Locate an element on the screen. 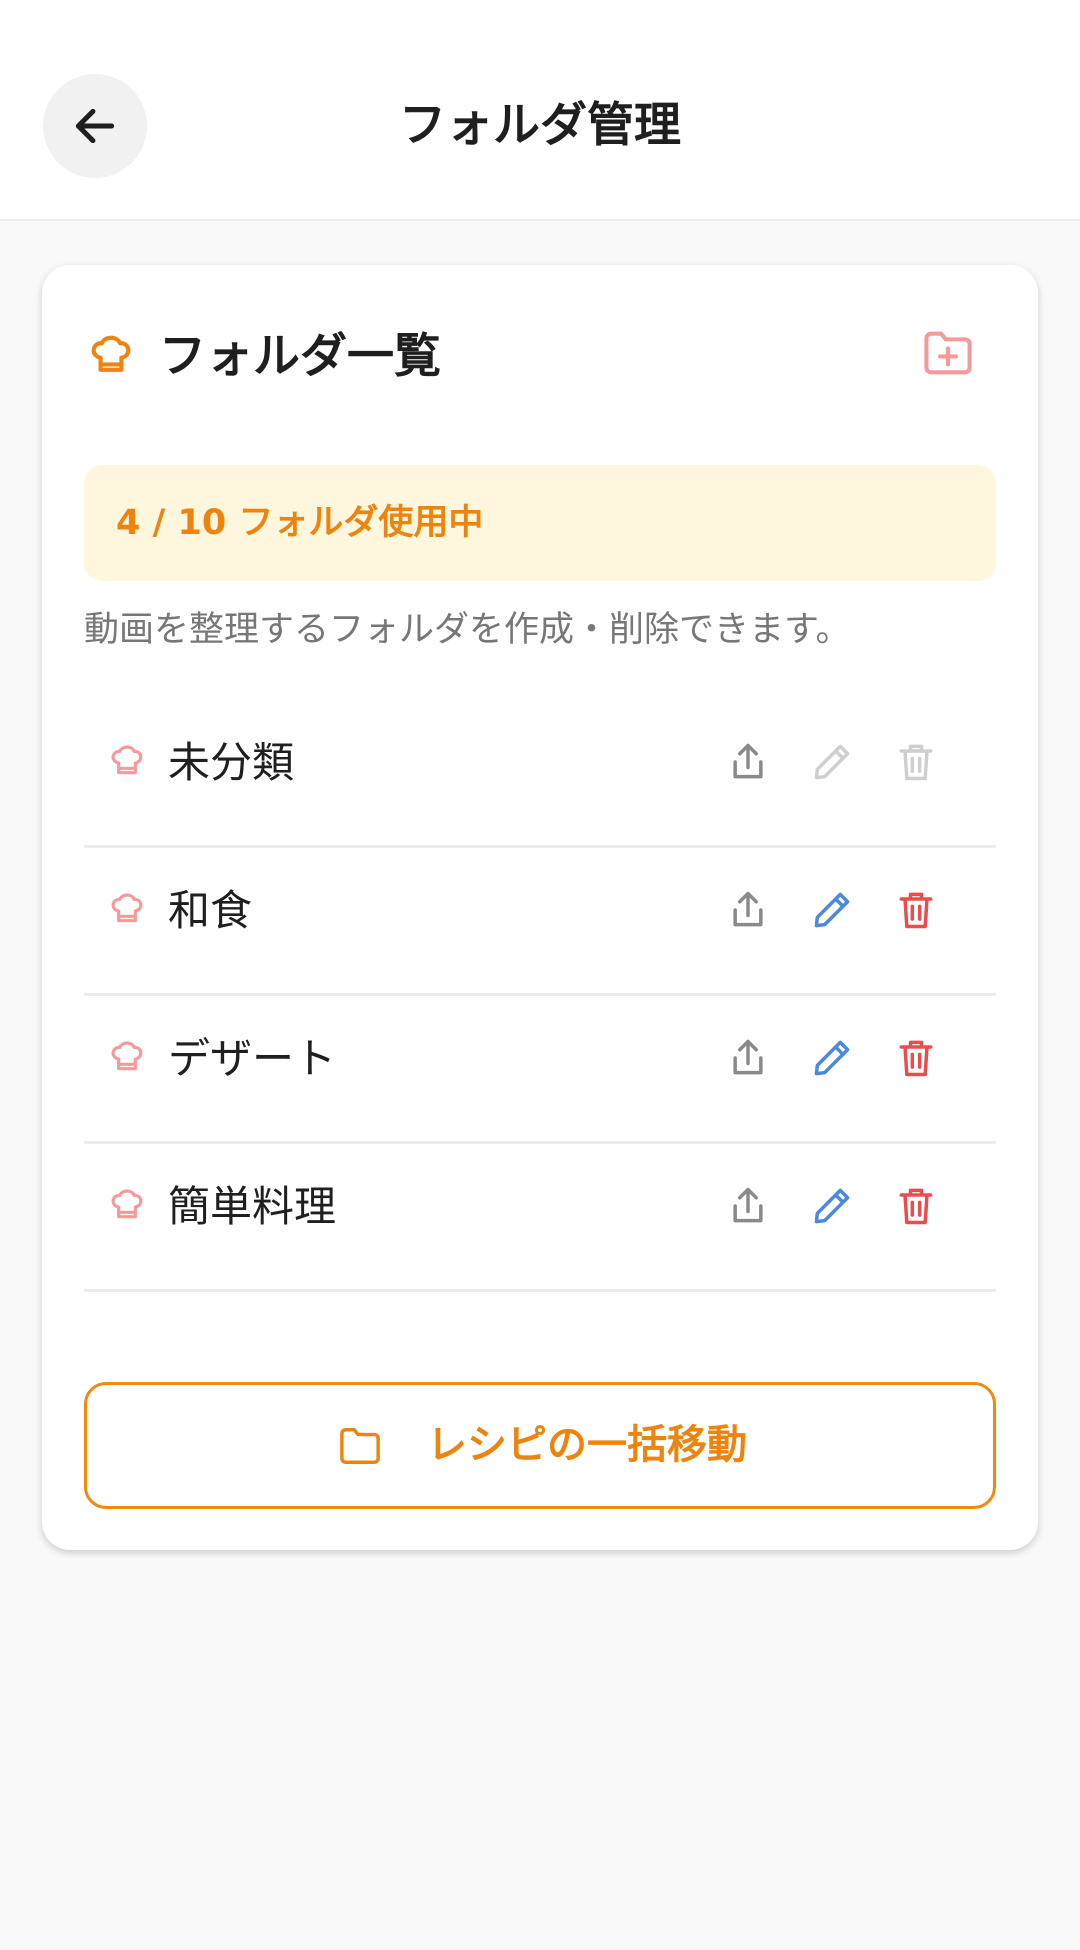 This screenshot has height=1950, width=1080. bulk-move-button: レシピの一括移動 is located at coordinates (540, 1445).